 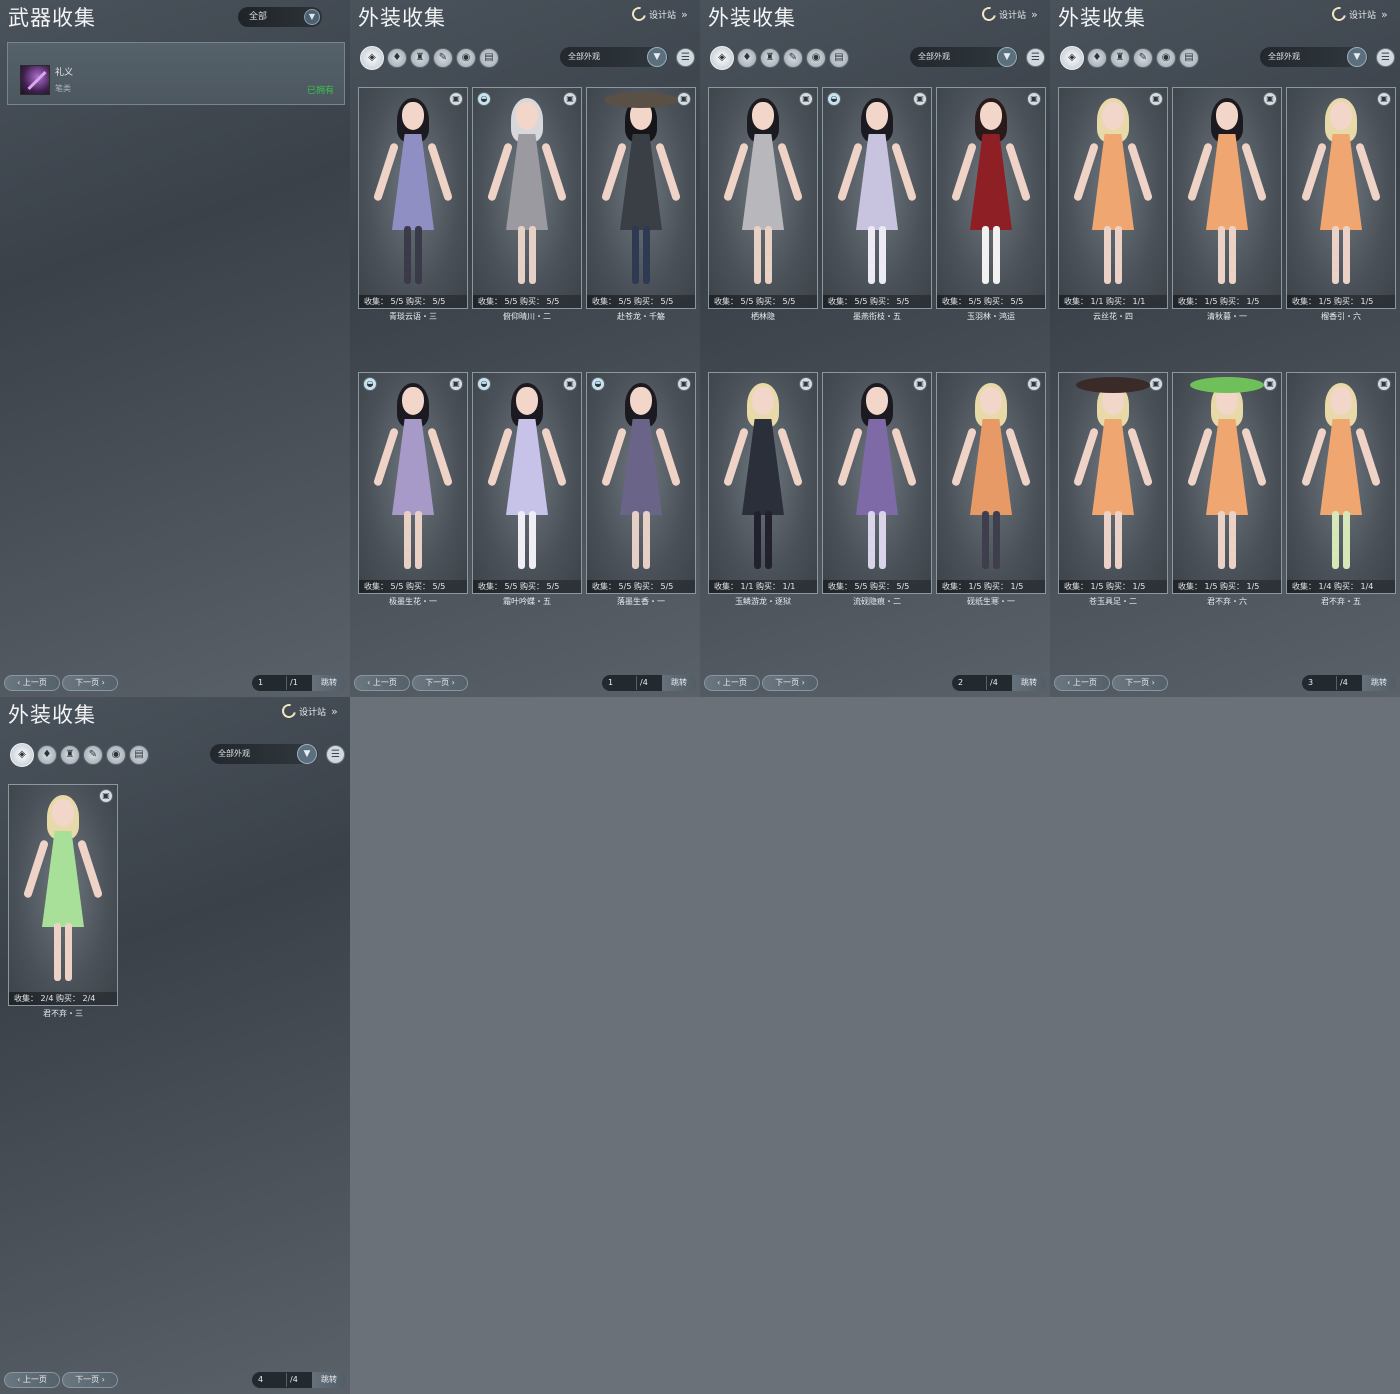 I want to click on page-input: 4 /4, so click(x=282, y=1380).